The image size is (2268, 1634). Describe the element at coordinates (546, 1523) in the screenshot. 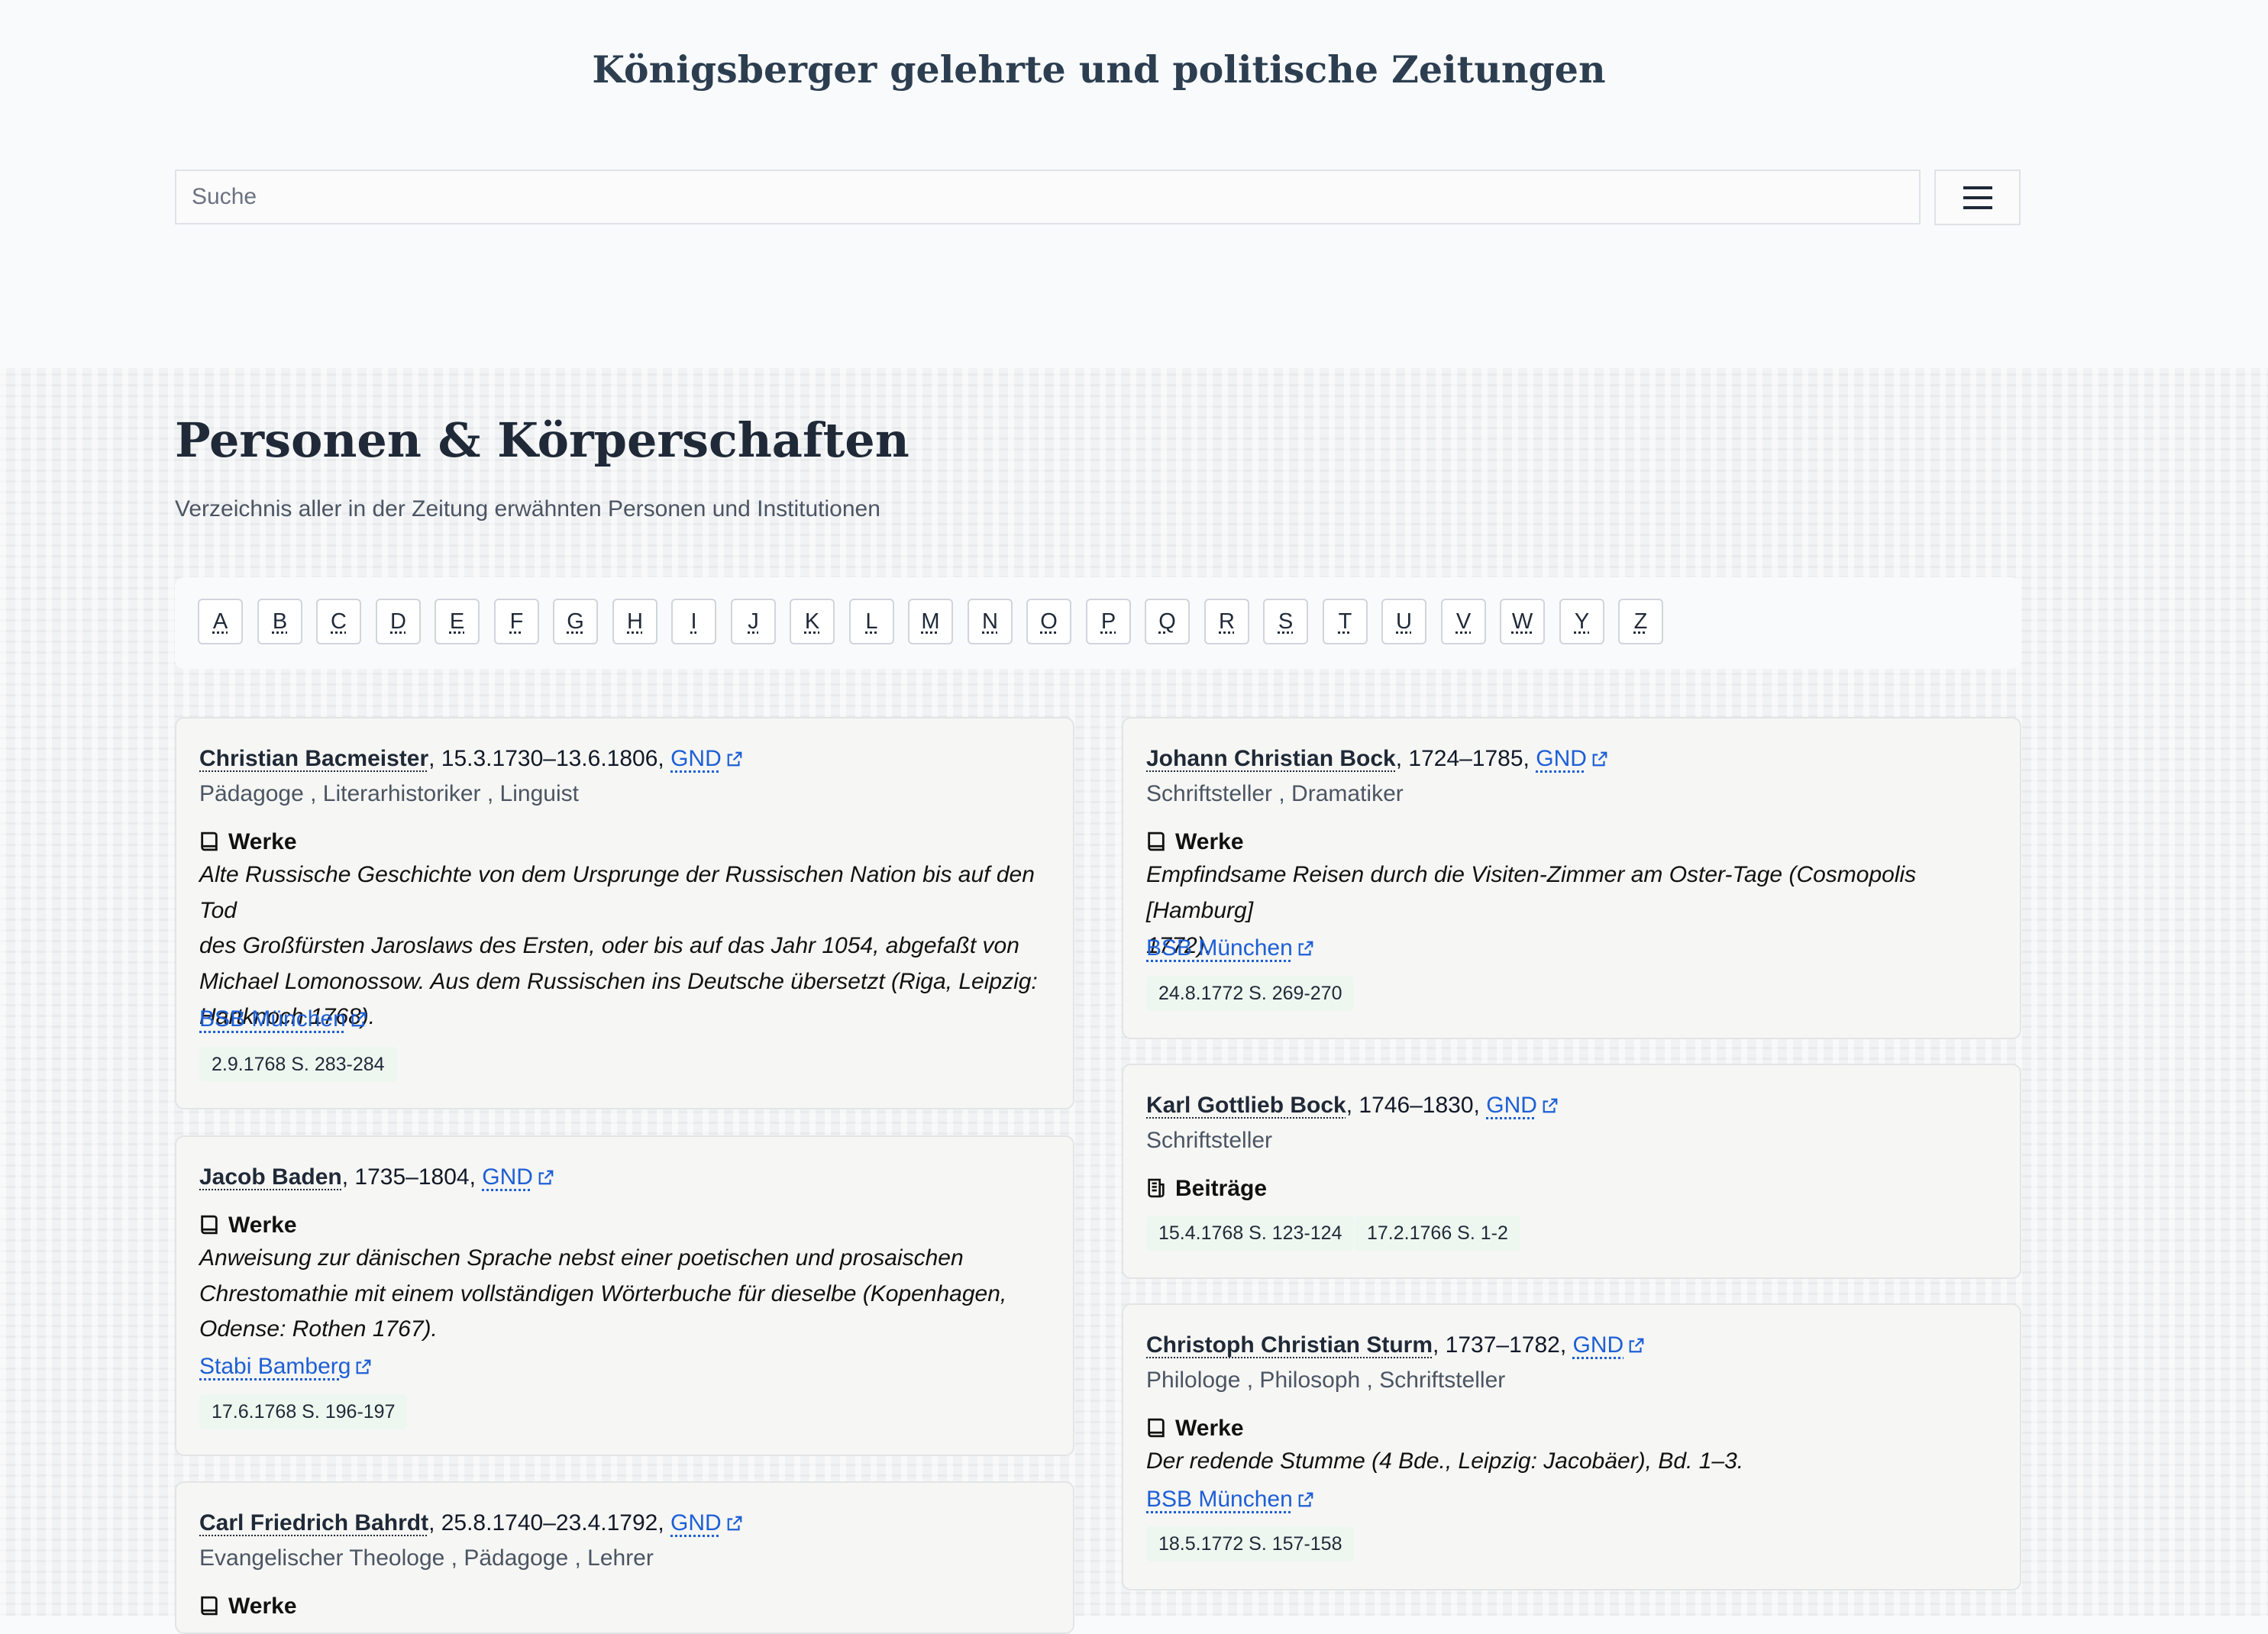

I see `person-dates: , 25.8.1740–23.4.1792,` at that location.